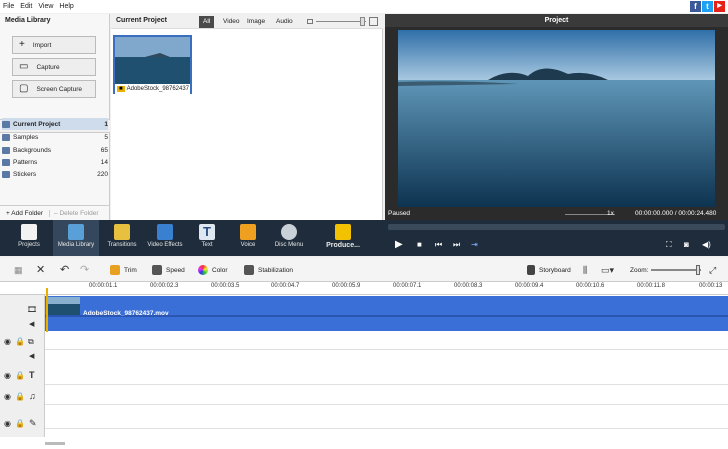 This screenshot has height=449, width=728. Describe the element at coordinates (207, 22) in the screenshot. I see `filter-all: All` at that location.